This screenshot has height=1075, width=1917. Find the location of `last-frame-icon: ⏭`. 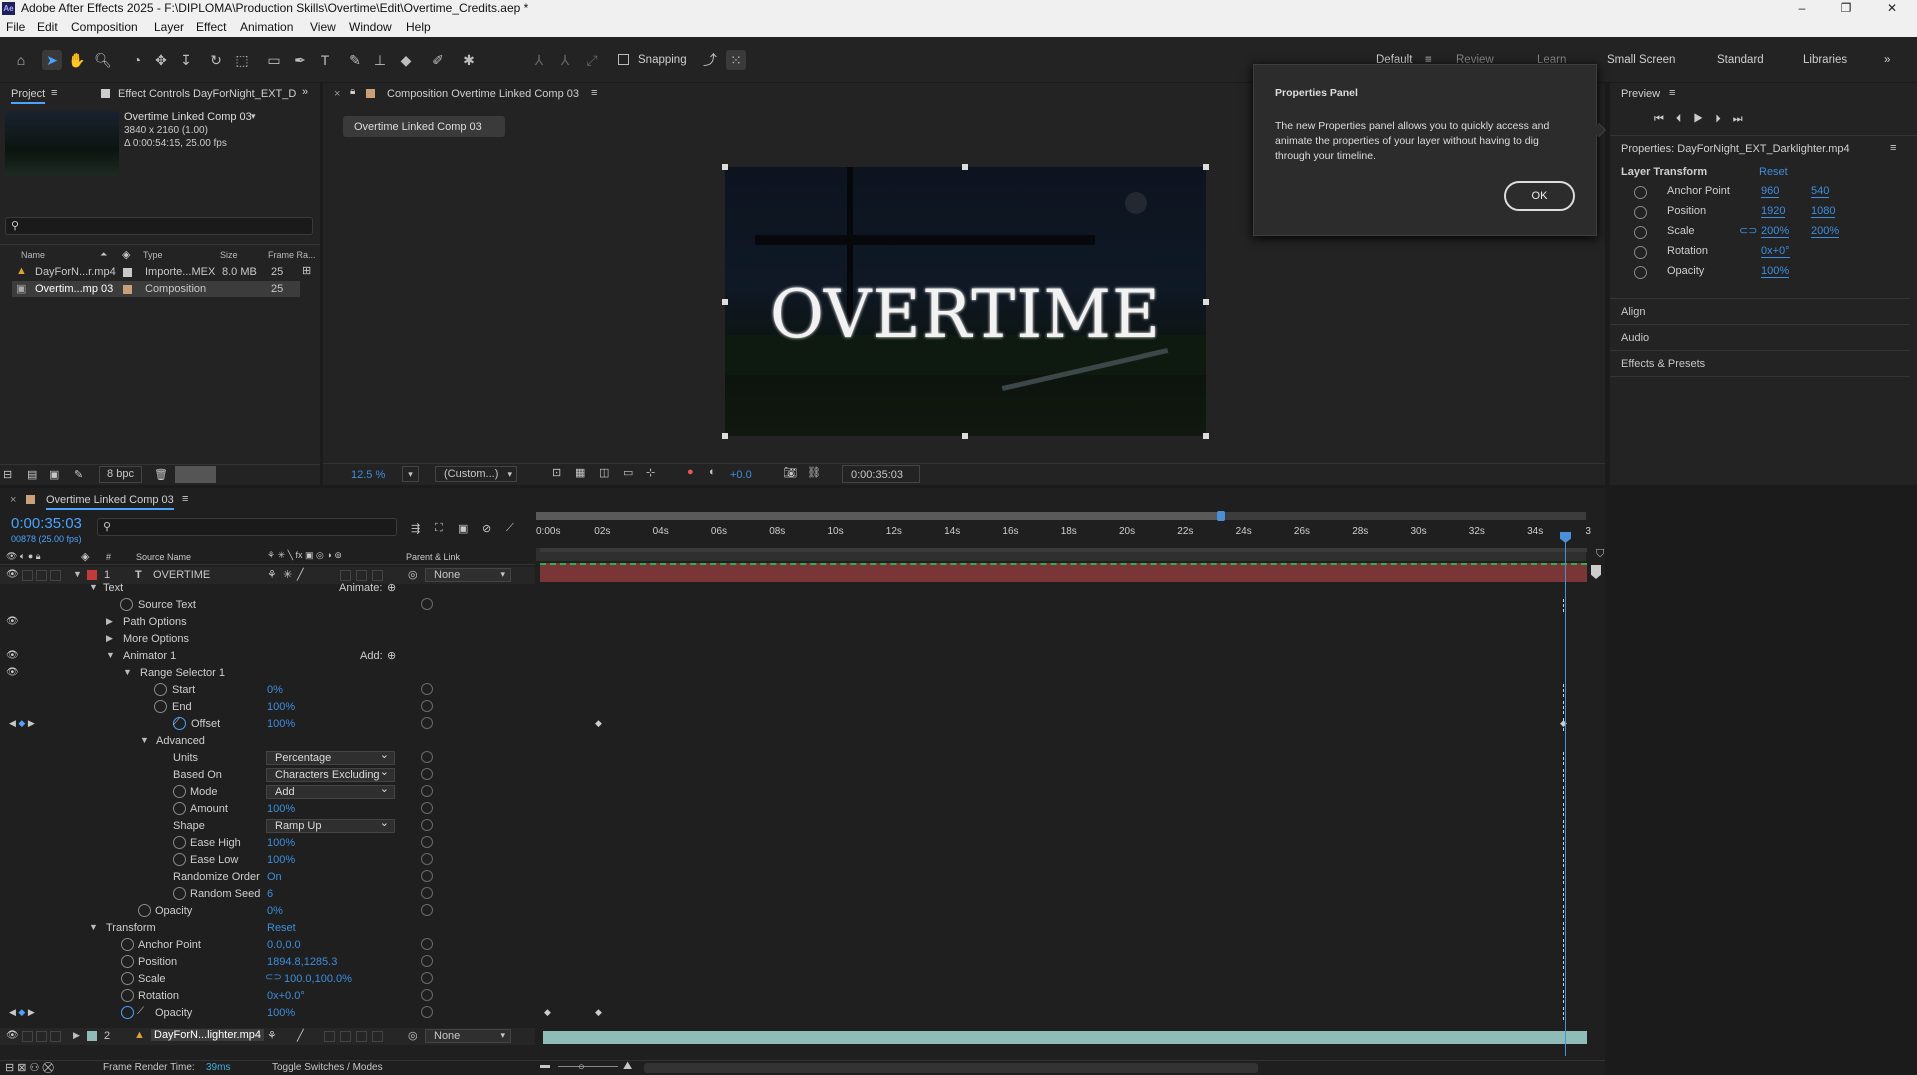

last-frame-icon: ⏭ is located at coordinates (1744, 119).